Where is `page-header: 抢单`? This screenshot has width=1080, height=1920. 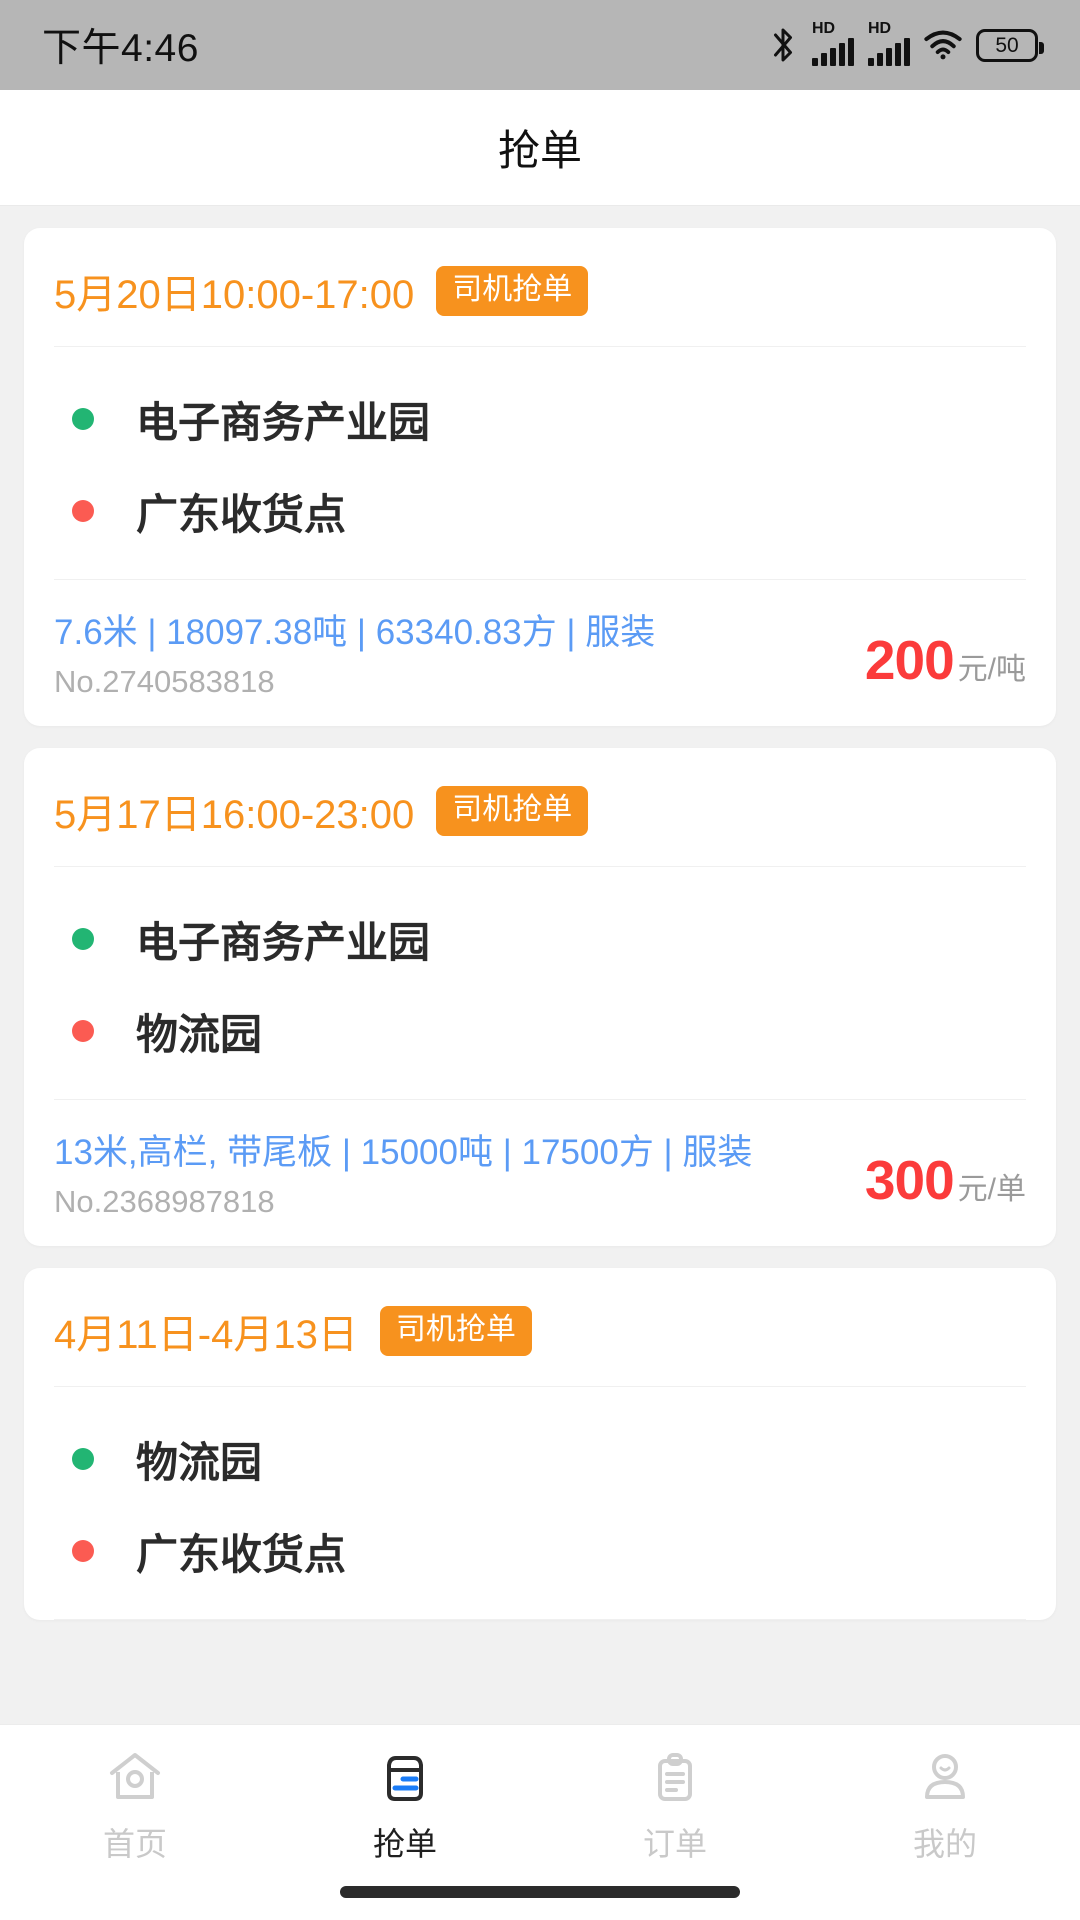 page-header: 抢单 is located at coordinates (540, 148).